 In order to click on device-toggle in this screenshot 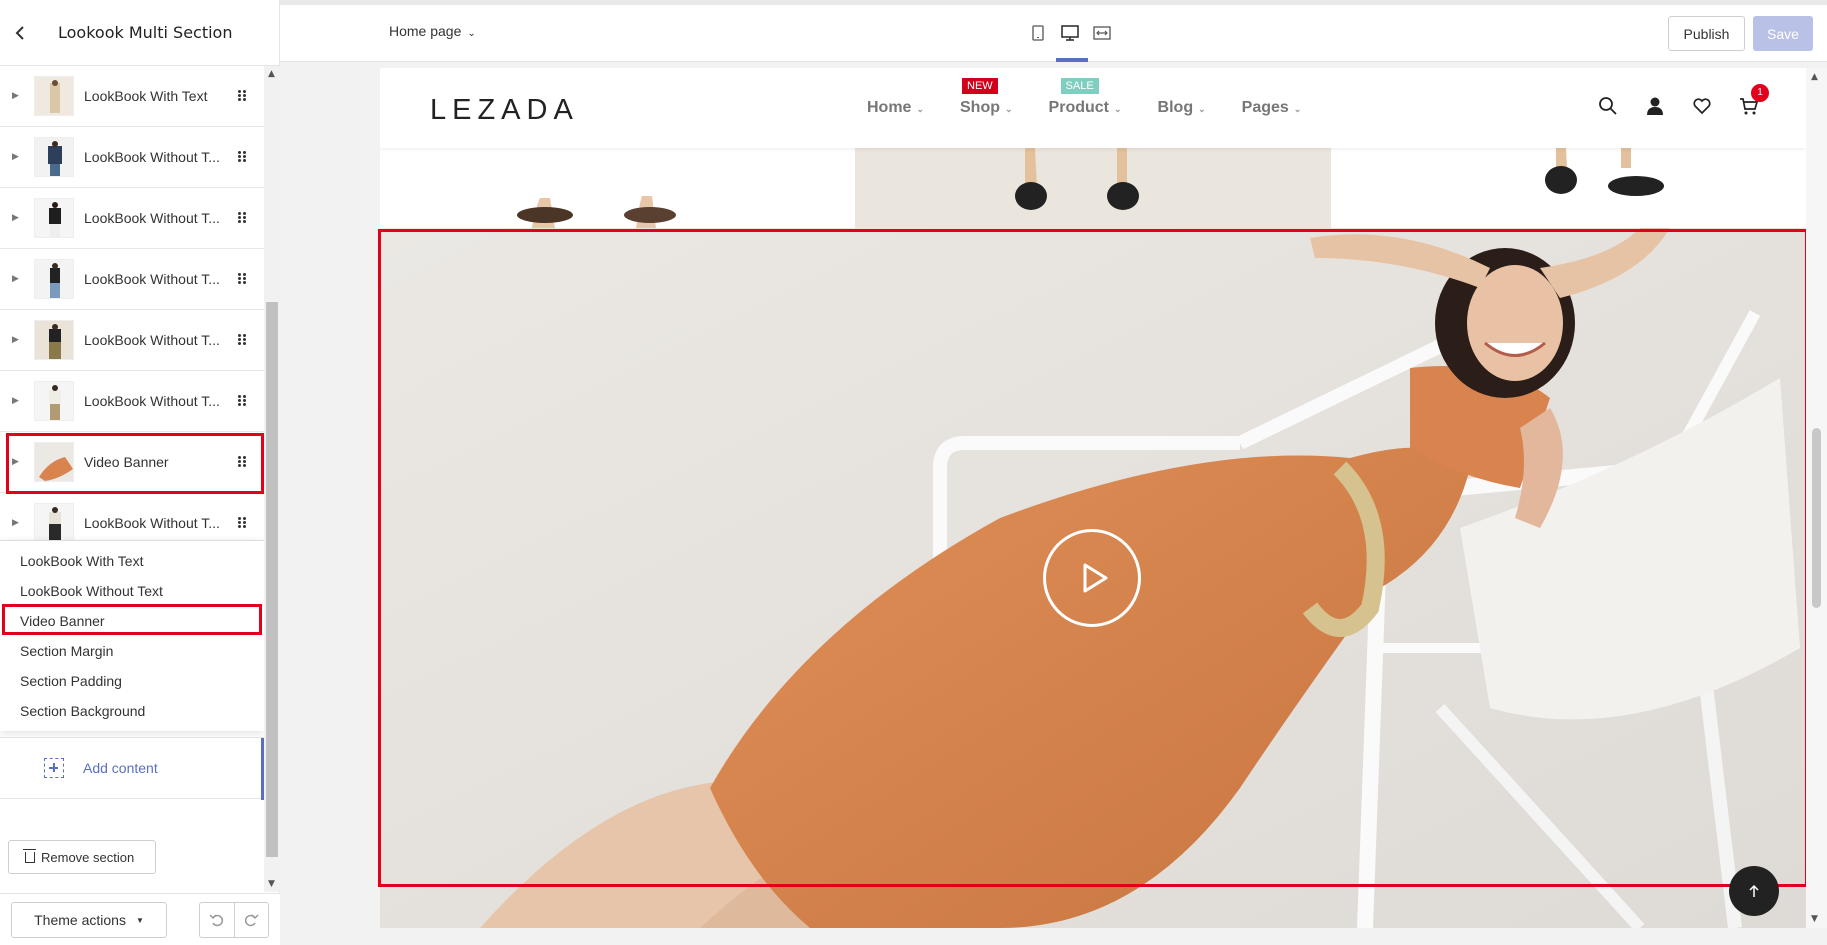, I will do `click(1070, 33)`.